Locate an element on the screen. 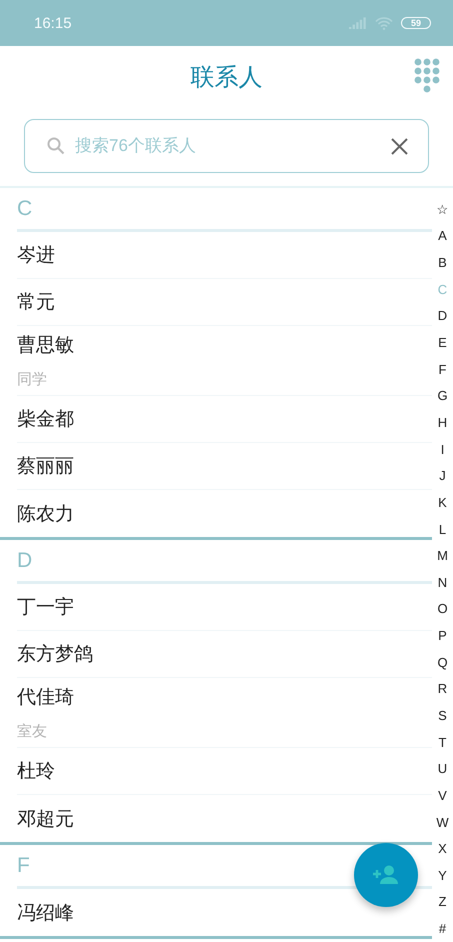 This screenshot has height=942, width=453. contact-name: 丁一宇 is located at coordinates (224, 607).